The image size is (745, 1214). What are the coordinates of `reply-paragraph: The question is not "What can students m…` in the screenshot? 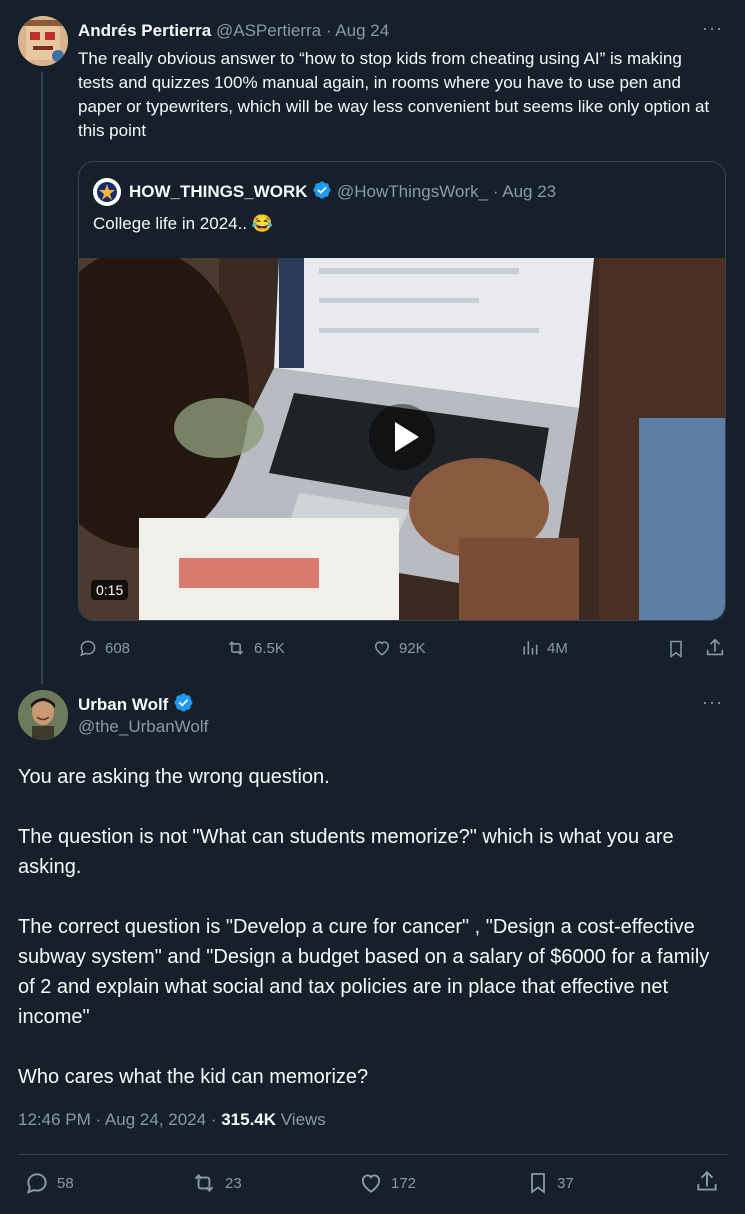 It's located at (346, 852).